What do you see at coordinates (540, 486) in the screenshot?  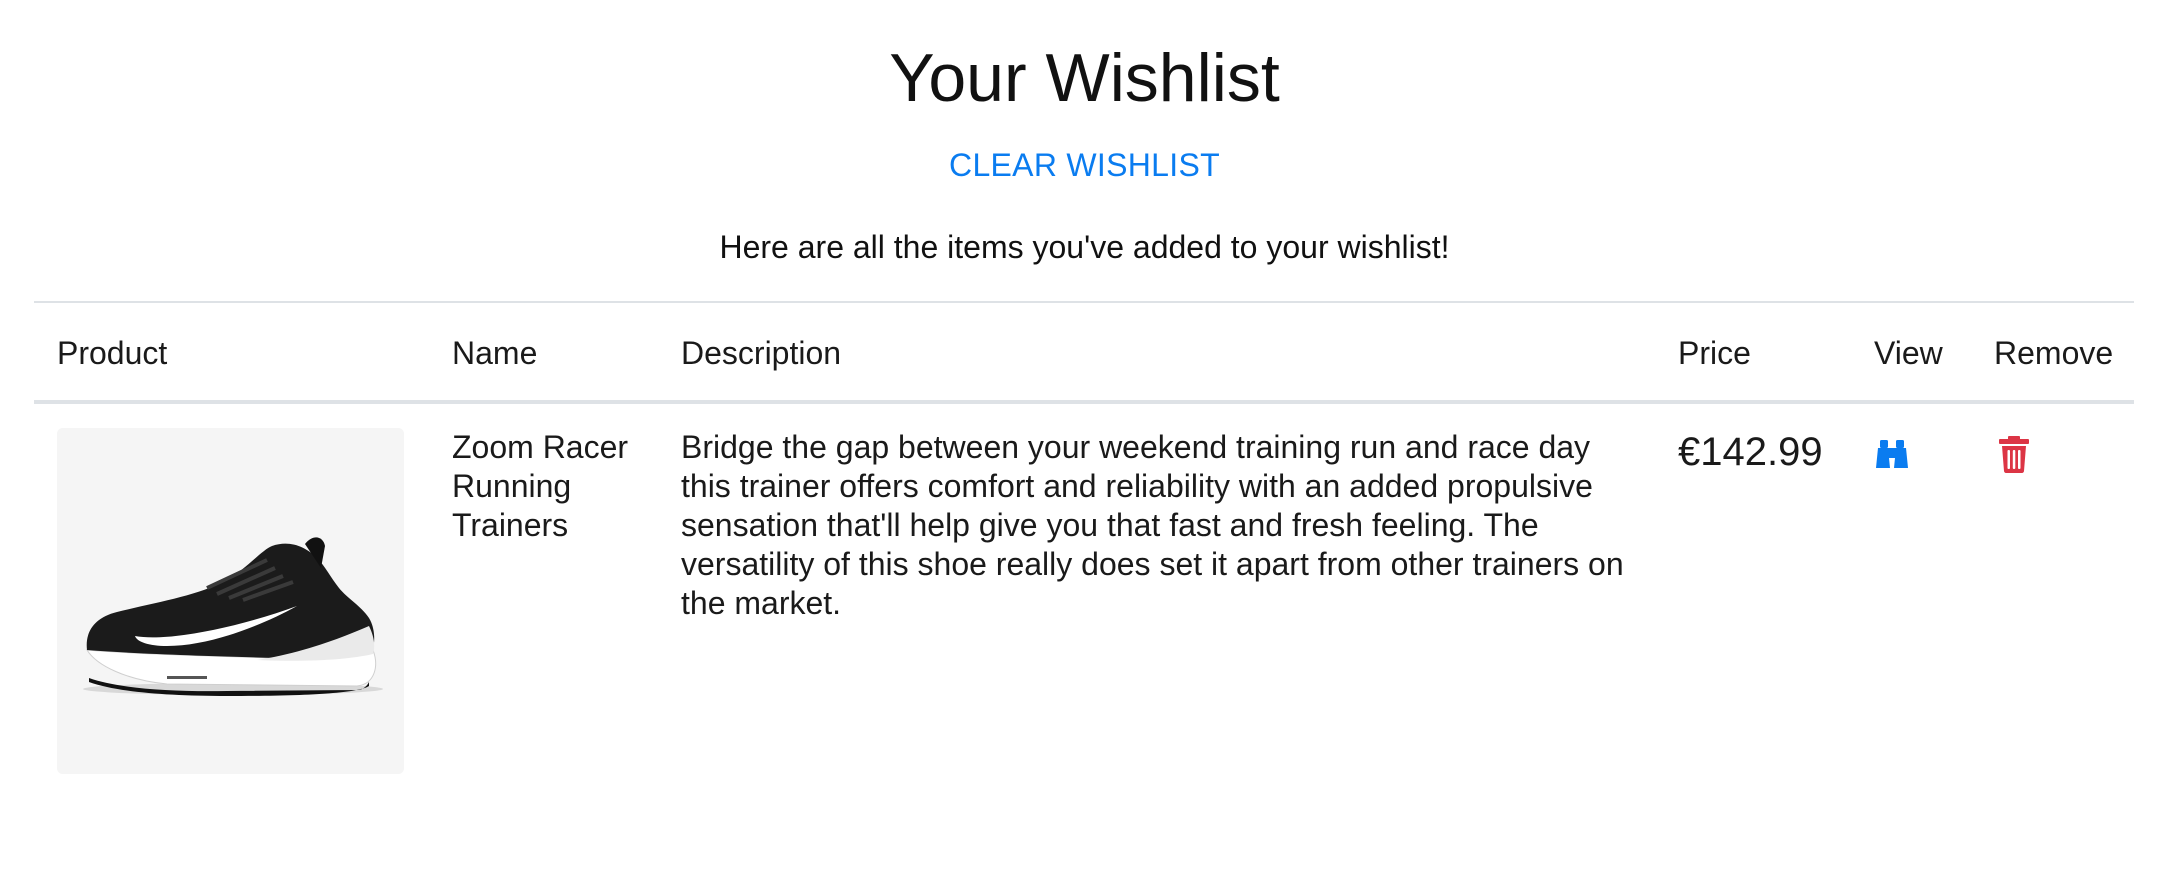 I see `product-name: Zoom Racer Running Trainers` at bounding box center [540, 486].